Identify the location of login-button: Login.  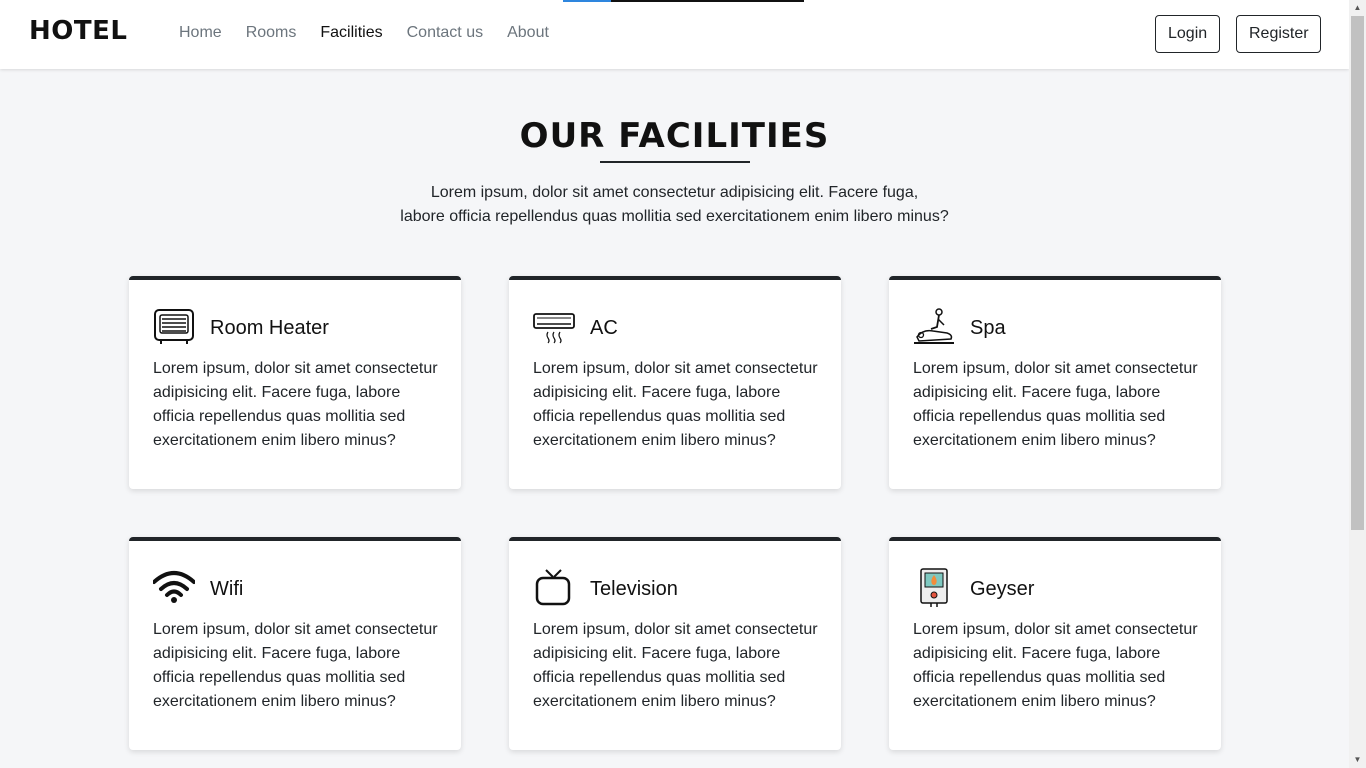
(1187, 34).